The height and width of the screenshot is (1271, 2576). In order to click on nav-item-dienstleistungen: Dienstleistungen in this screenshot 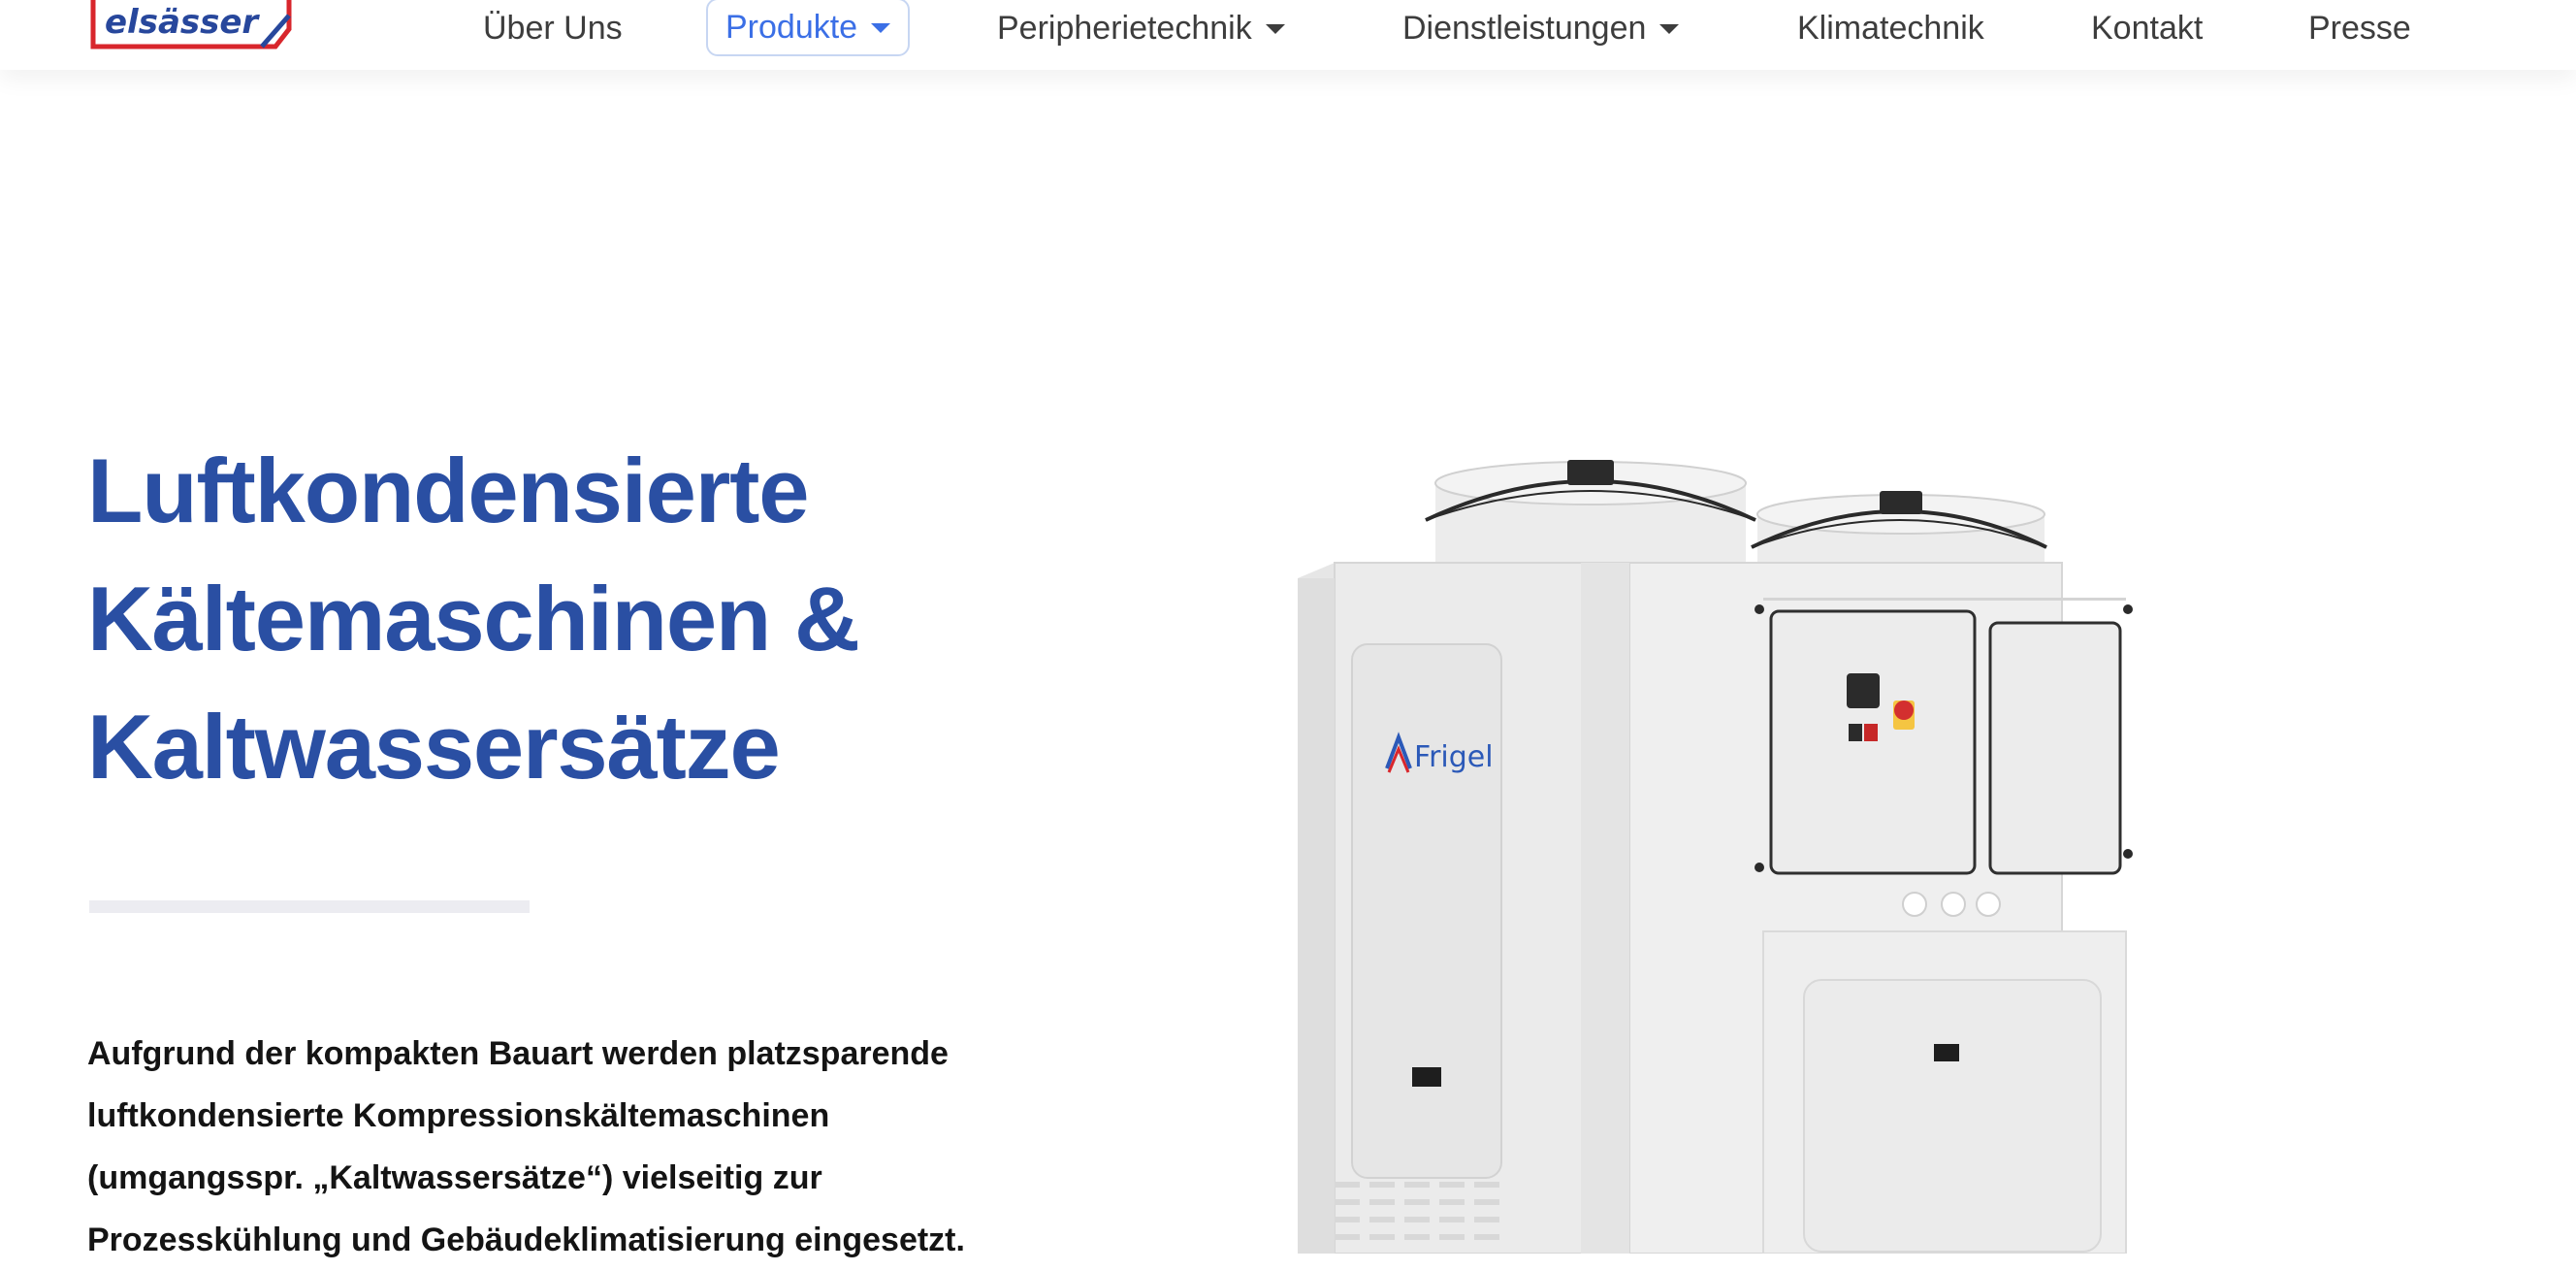, I will do `click(1541, 28)`.